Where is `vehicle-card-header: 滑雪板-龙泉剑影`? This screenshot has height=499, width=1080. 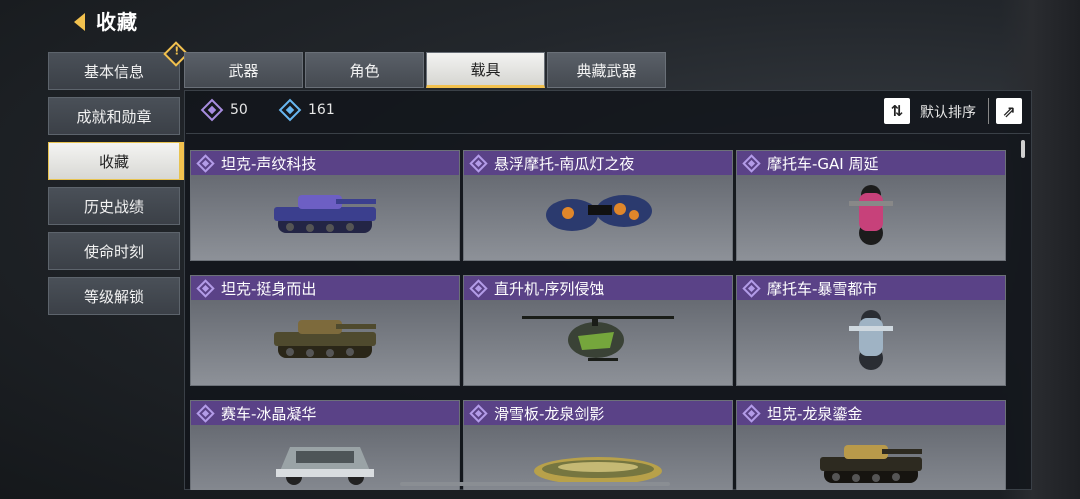
vehicle-card-header: 滑雪板-龙泉剑影 is located at coordinates (598, 413).